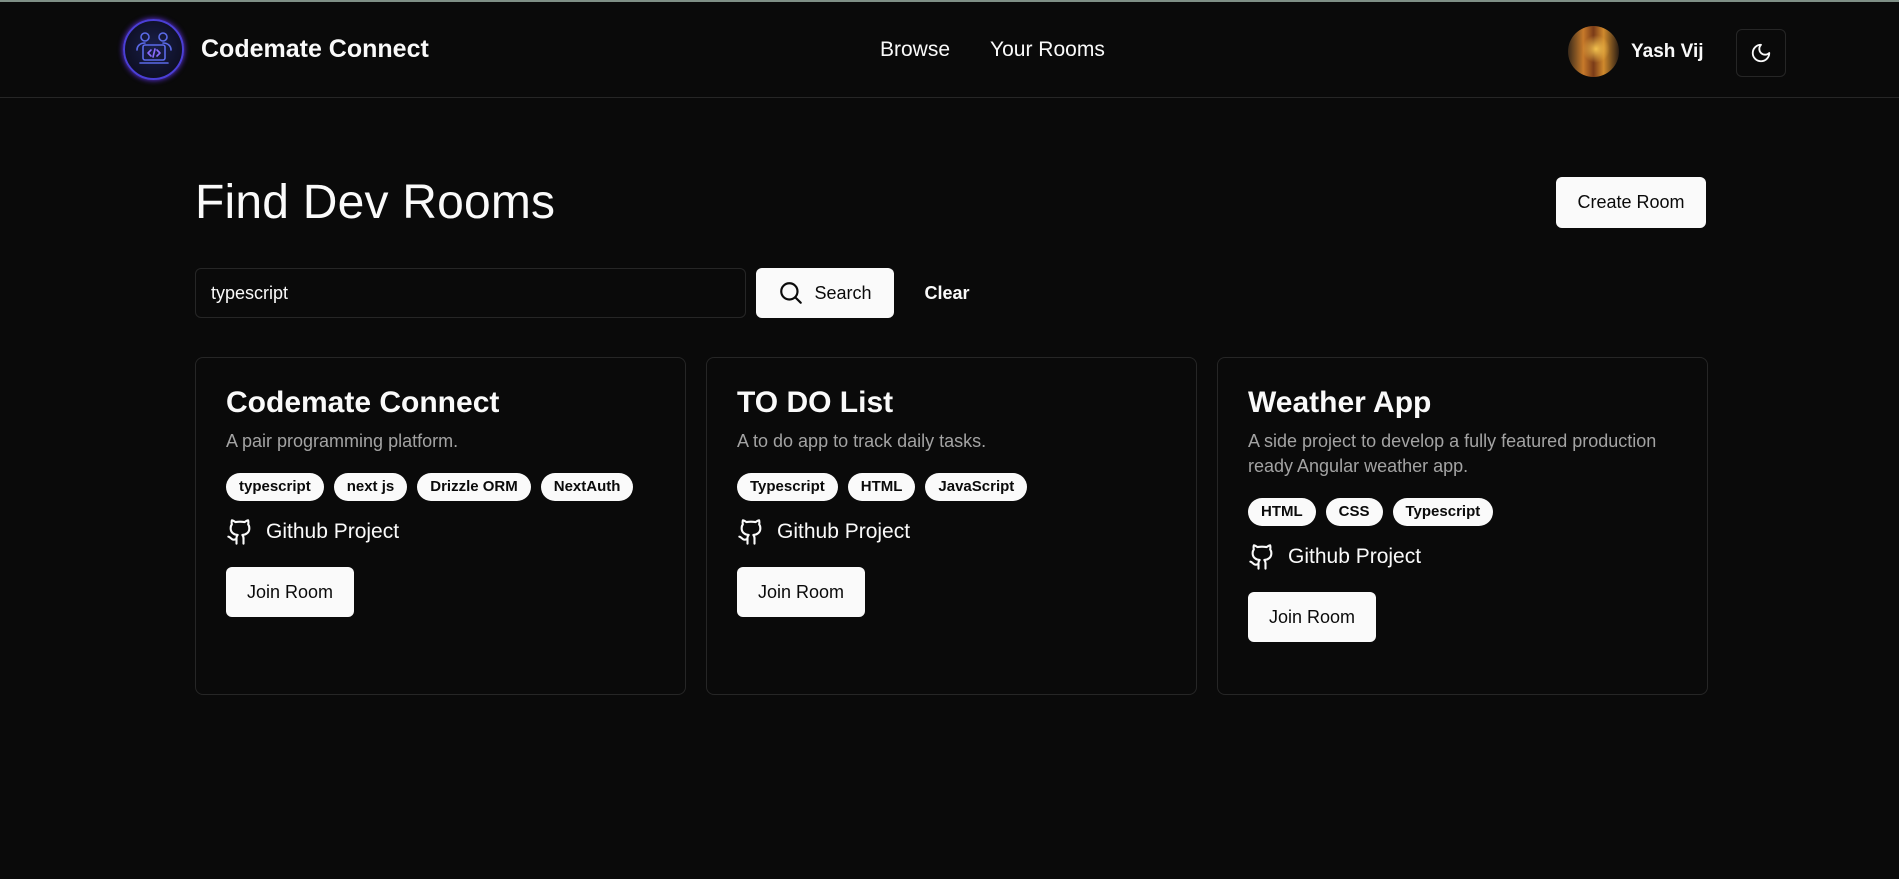 The image size is (1899, 879). What do you see at coordinates (587, 487) in the screenshot?
I see `tag-badge: NextAuth` at bounding box center [587, 487].